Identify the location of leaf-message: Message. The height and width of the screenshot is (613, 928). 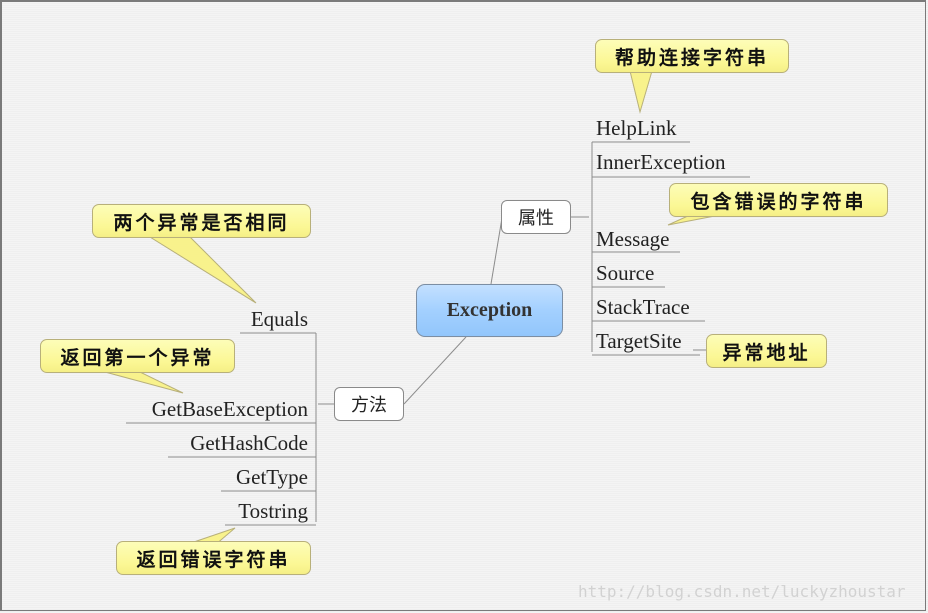
(632, 239).